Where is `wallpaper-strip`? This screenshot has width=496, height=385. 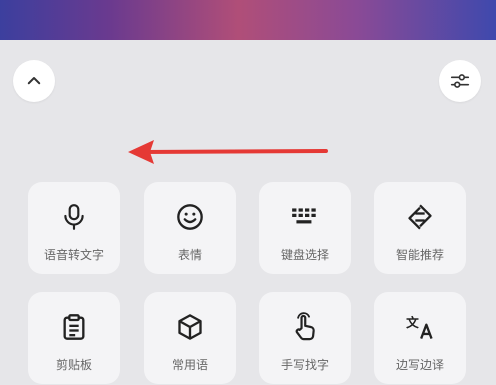
wallpaper-strip is located at coordinates (248, 20).